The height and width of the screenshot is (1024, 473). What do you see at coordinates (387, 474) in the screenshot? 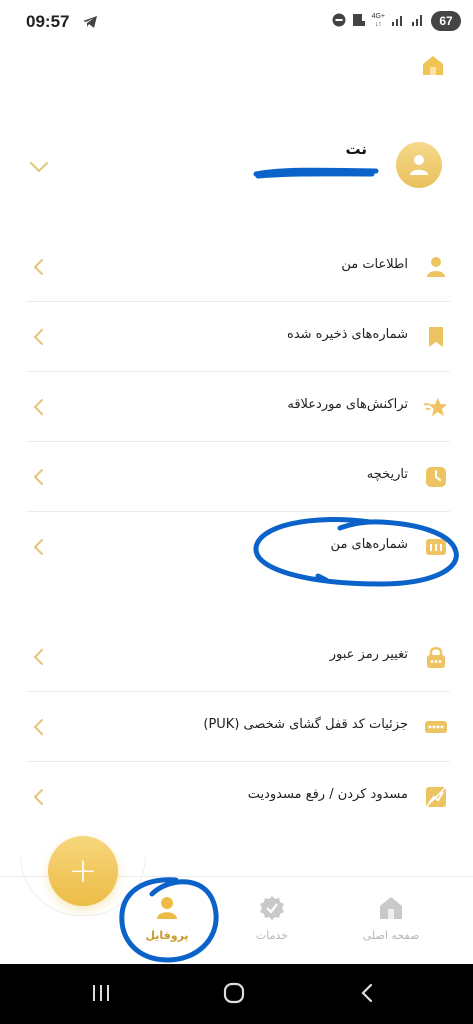
I see `menu-item-label: تاریخچه` at bounding box center [387, 474].